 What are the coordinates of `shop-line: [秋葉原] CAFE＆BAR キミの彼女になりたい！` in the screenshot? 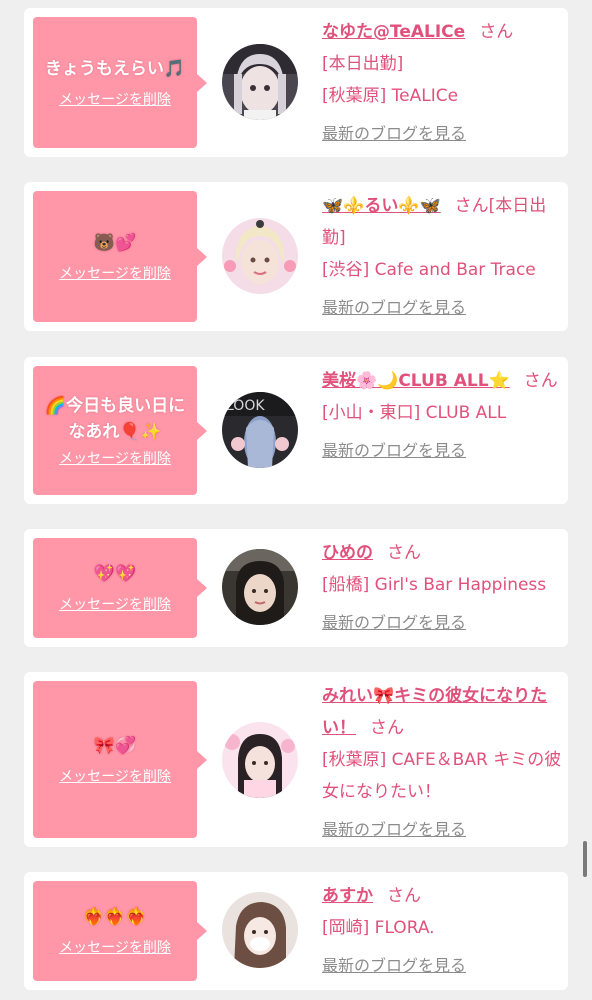 It's located at (442, 776).